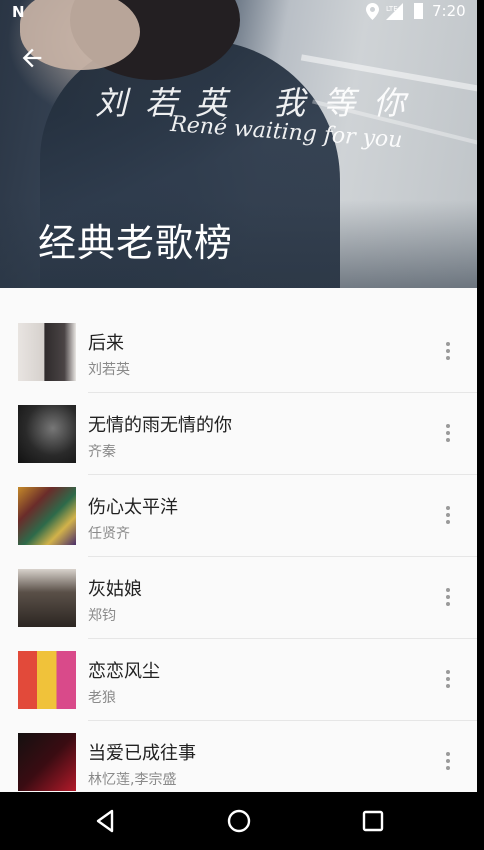  What do you see at coordinates (392, 9) in the screenshot?
I see `network-type: LTE` at bounding box center [392, 9].